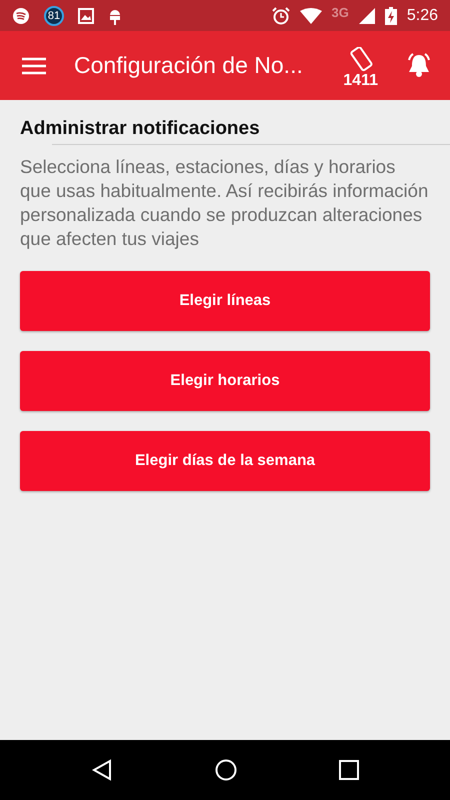 The width and height of the screenshot is (450, 800). I want to click on clock: 5:26, so click(422, 15).